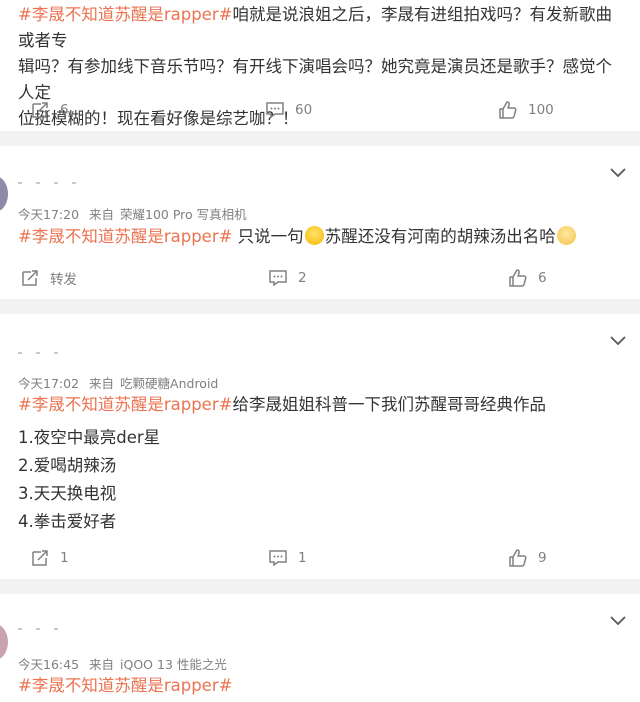 The width and height of the screenshot is (640, 702). Describe the element at coordinates (67, 521) in the screenshot. I see `list-item: 4.拳击爱好者` at that location.